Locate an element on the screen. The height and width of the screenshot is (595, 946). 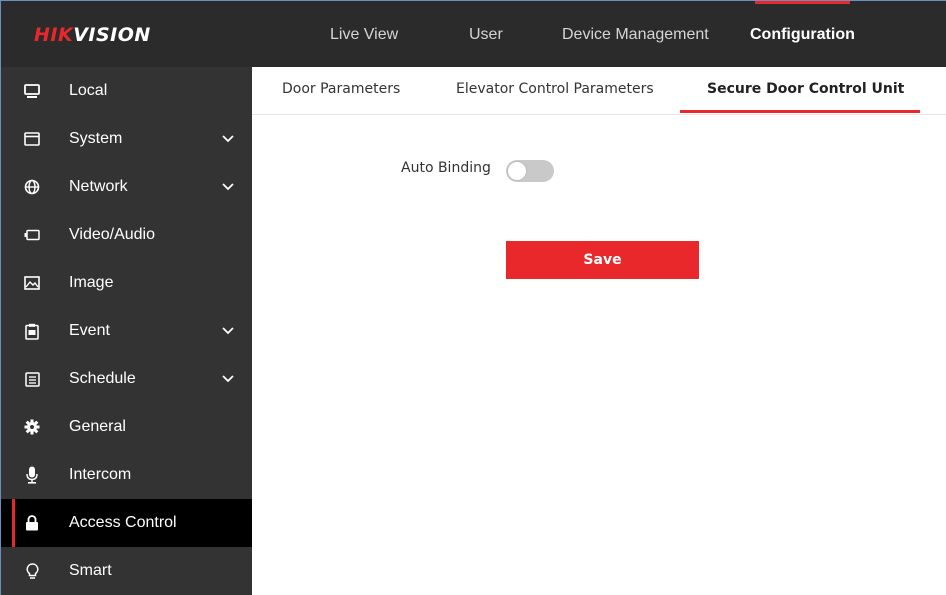
sidebar-item-image: Image is located at coordinates (126, 283).